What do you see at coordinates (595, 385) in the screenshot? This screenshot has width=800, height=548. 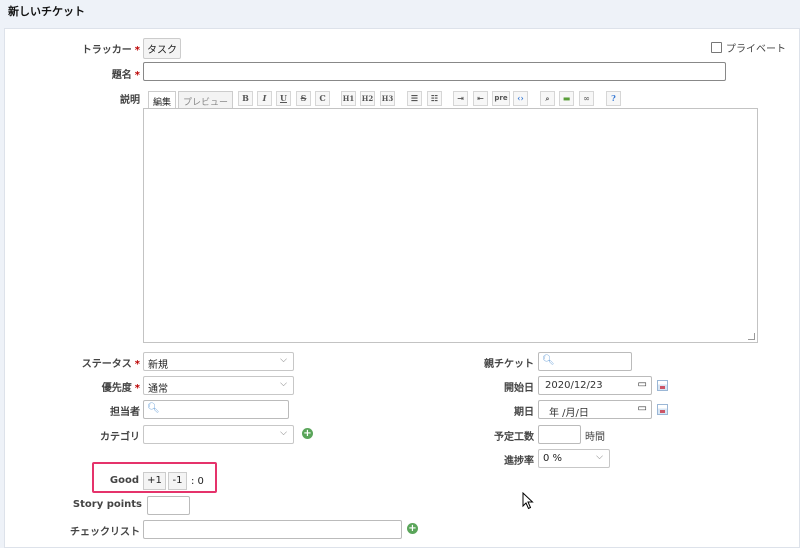 I see `start-date-input: 2020/12/23 ▭` at bounding box center [595, 385].